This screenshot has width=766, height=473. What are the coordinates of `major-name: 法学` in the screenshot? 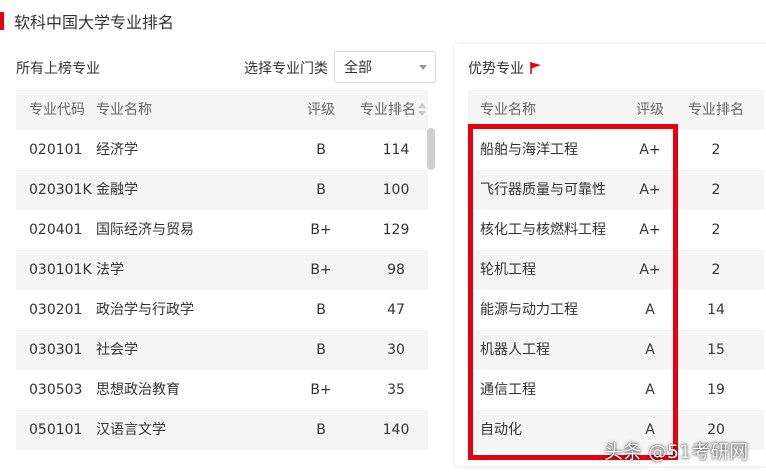 It's located at (110, 270).